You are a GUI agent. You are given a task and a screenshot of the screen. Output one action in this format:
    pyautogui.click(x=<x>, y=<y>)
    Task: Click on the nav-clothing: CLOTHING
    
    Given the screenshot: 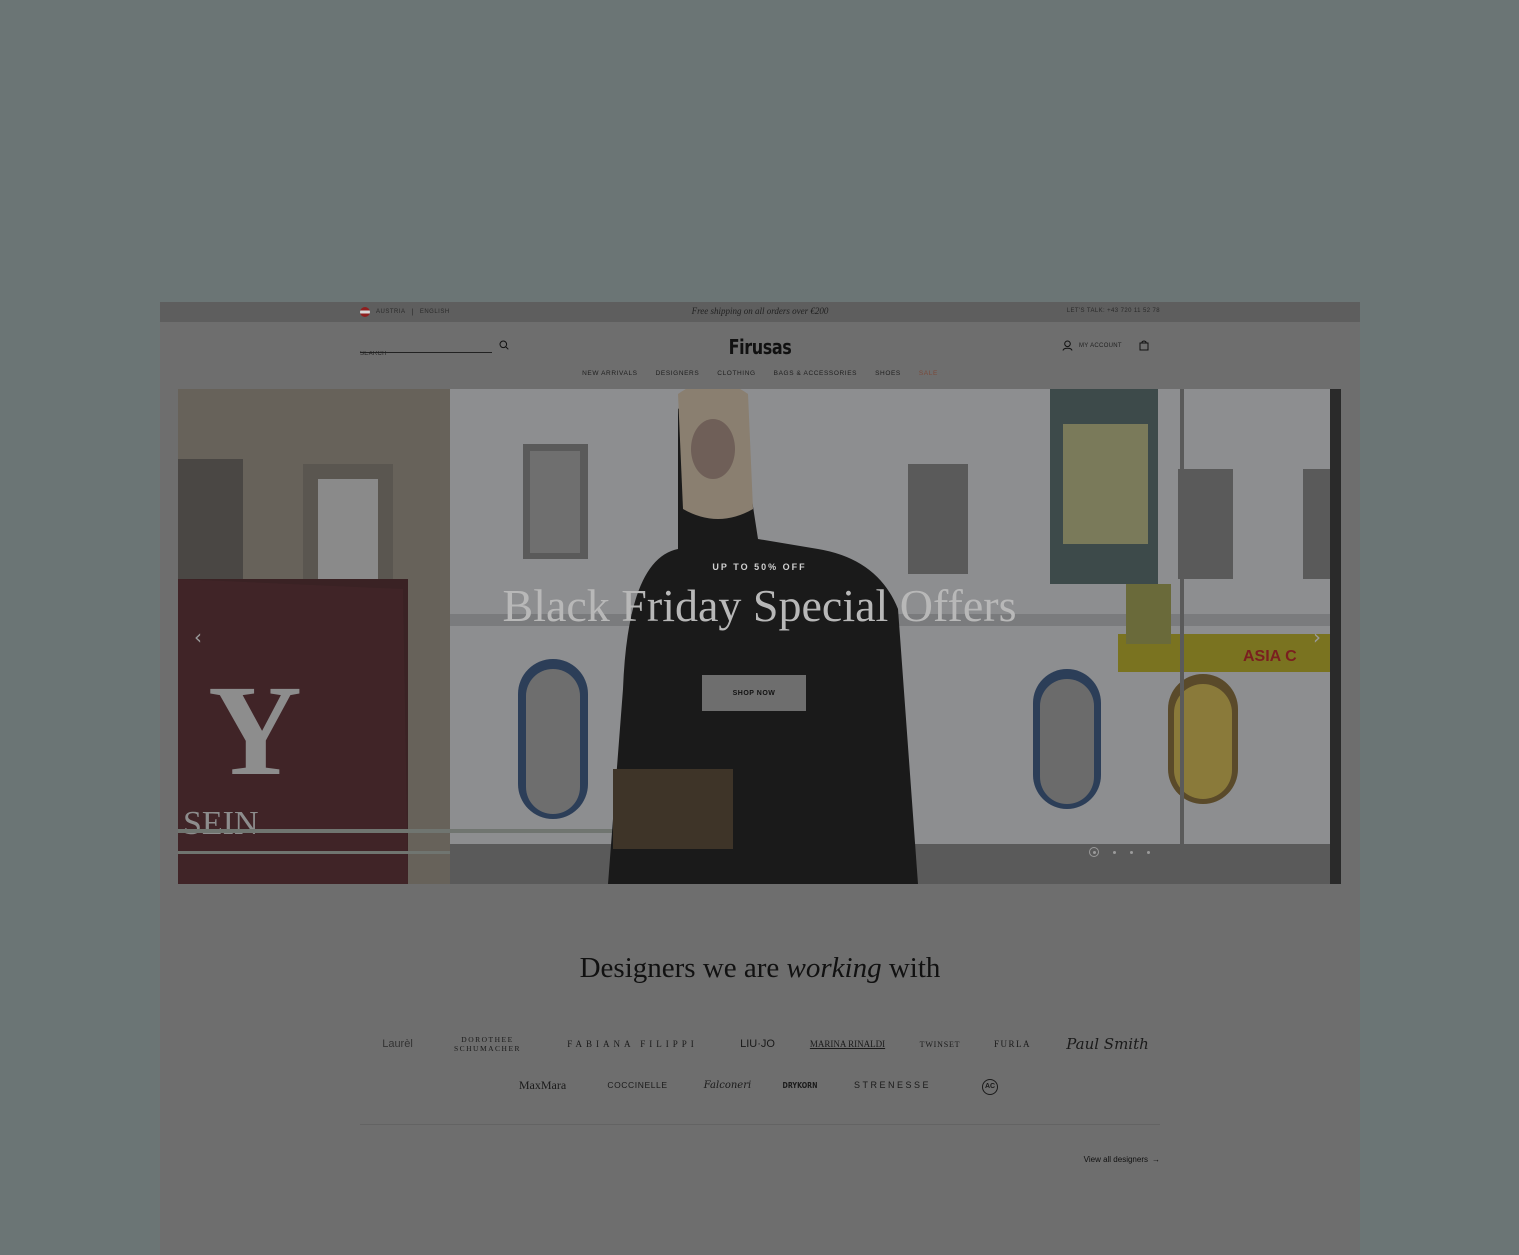 What is the action you would take?
    pyautogui.click(x=736, y=373)
    